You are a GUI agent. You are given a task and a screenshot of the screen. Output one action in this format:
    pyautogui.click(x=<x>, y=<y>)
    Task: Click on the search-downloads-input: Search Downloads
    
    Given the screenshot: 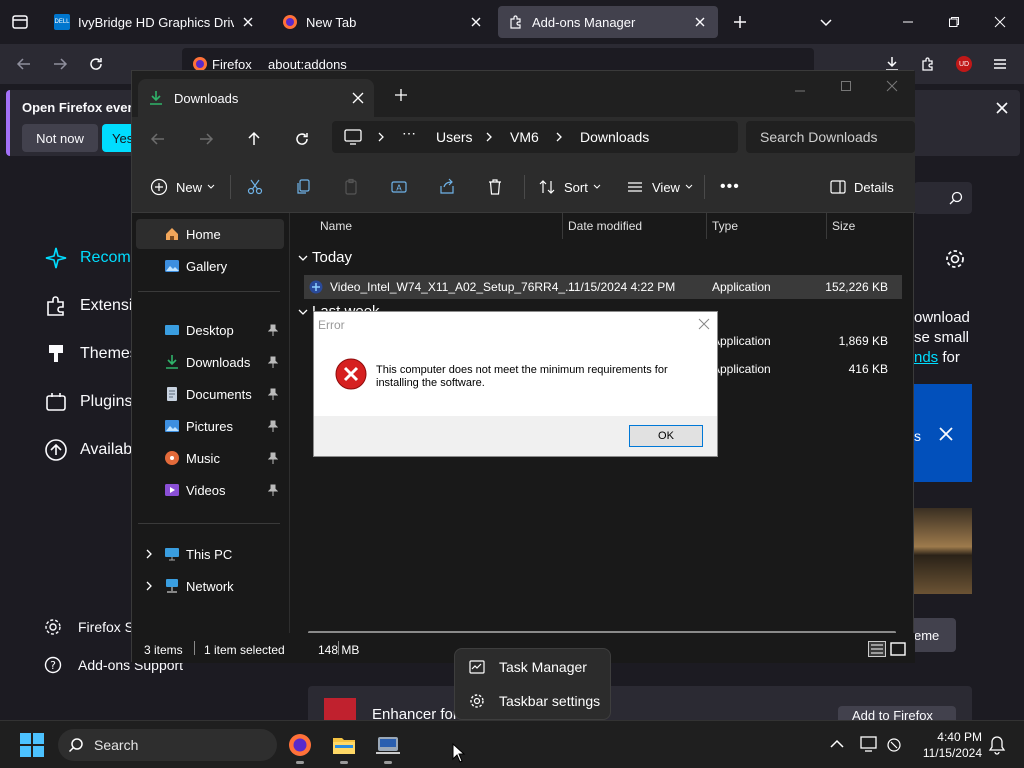 What is the action you would take?
    pyautogui.click(x=830, y=137)
    